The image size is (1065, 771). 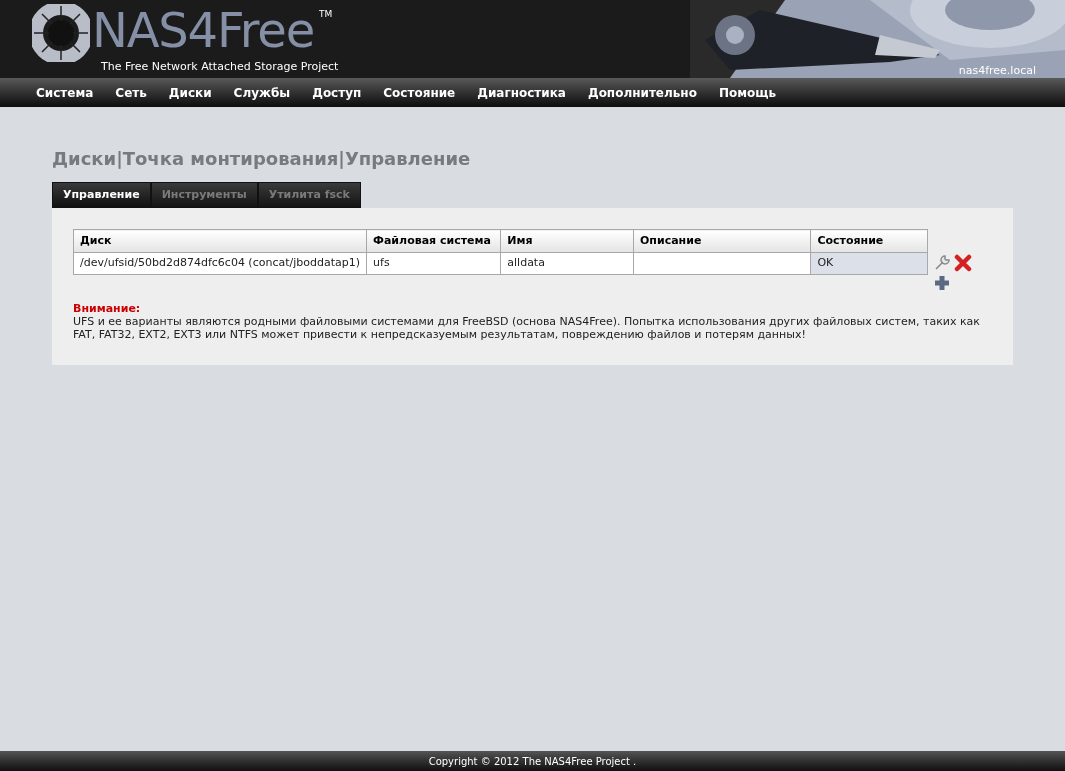 What do you see at coordinates (869, 241) in the screenshot?
I see `column-header: Состояние` at bounding box center [869, 241].